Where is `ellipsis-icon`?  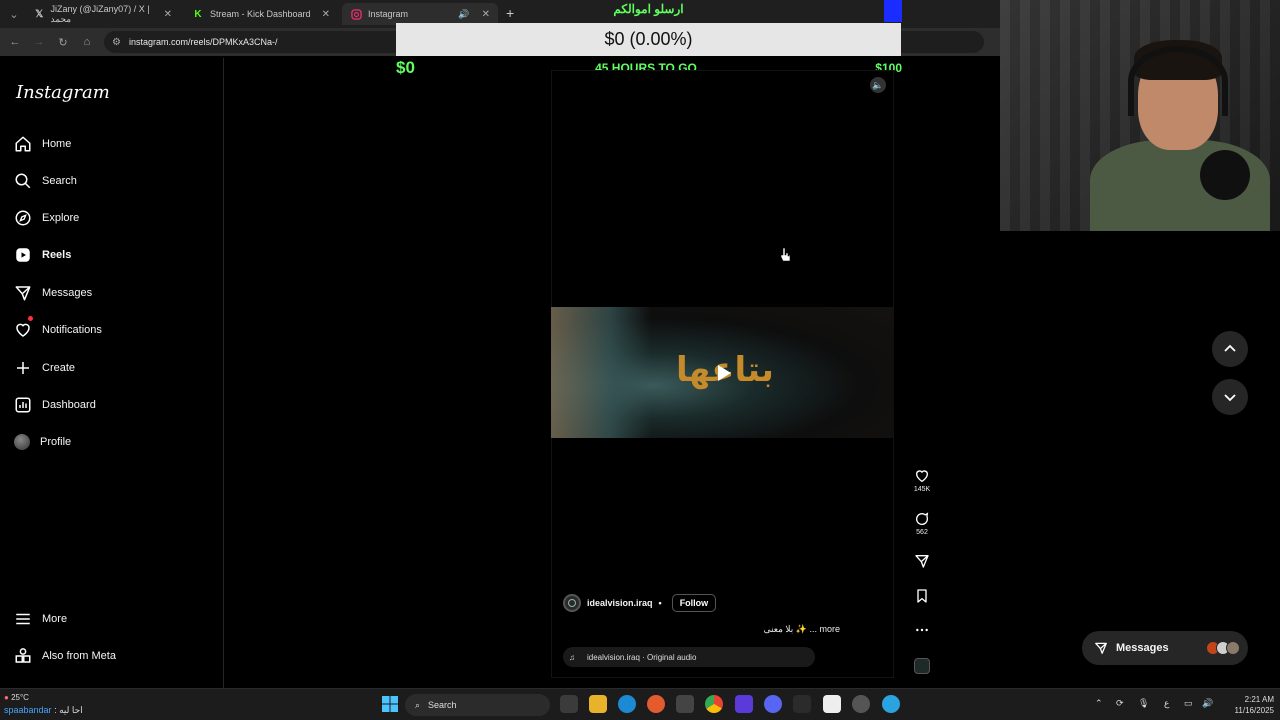 ellipsis-icon is located at coordinates (922, 630).